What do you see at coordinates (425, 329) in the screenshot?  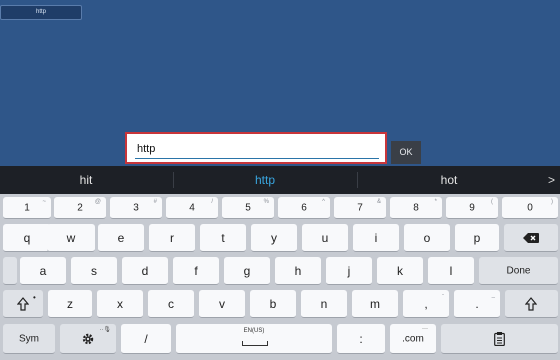 I see `key-sublabel: ···` at bounding box center [425, 329].